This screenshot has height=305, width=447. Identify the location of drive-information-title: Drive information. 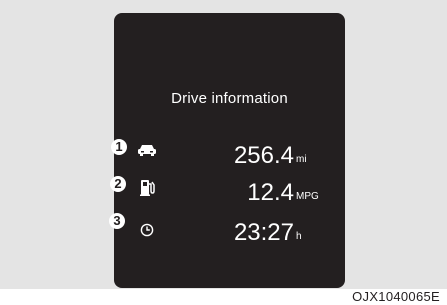
(229, 98).